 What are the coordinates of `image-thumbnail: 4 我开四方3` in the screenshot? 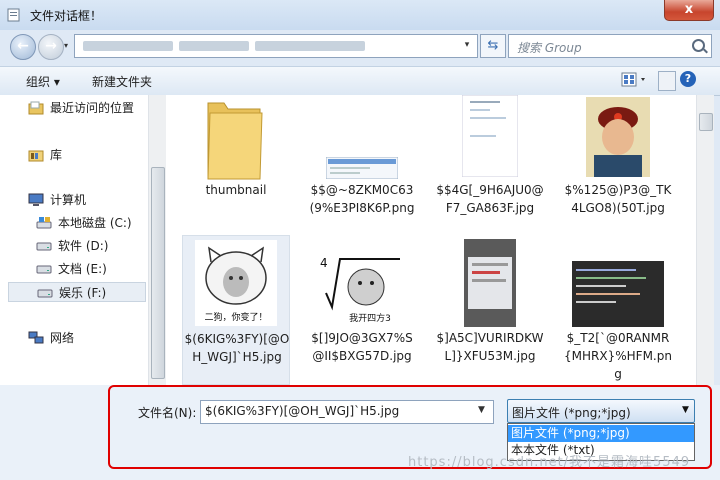 It's located at (362, 289).